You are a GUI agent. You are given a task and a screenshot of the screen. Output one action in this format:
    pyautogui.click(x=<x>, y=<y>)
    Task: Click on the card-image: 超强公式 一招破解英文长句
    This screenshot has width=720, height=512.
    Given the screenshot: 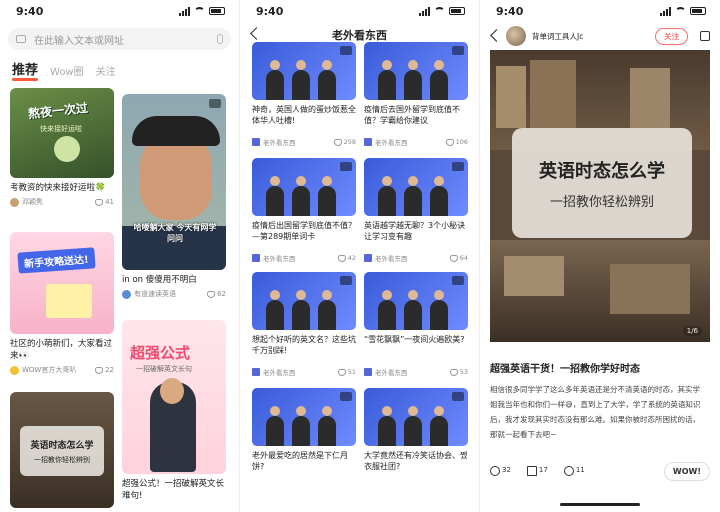 What is the action you would take?
    pyautogui.click(x=174, y=397)
    